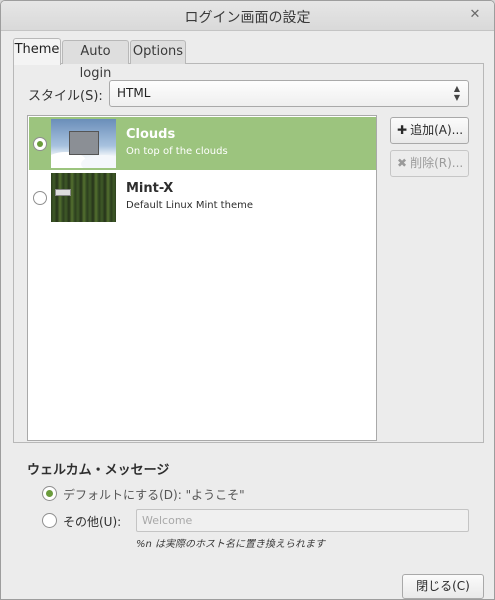 The width and height of the screenshot is (495, 600). What do you see at coordinates (158, 52) in the screenshot?
I see `tab-options: Options` at bounding box center [158, 52].